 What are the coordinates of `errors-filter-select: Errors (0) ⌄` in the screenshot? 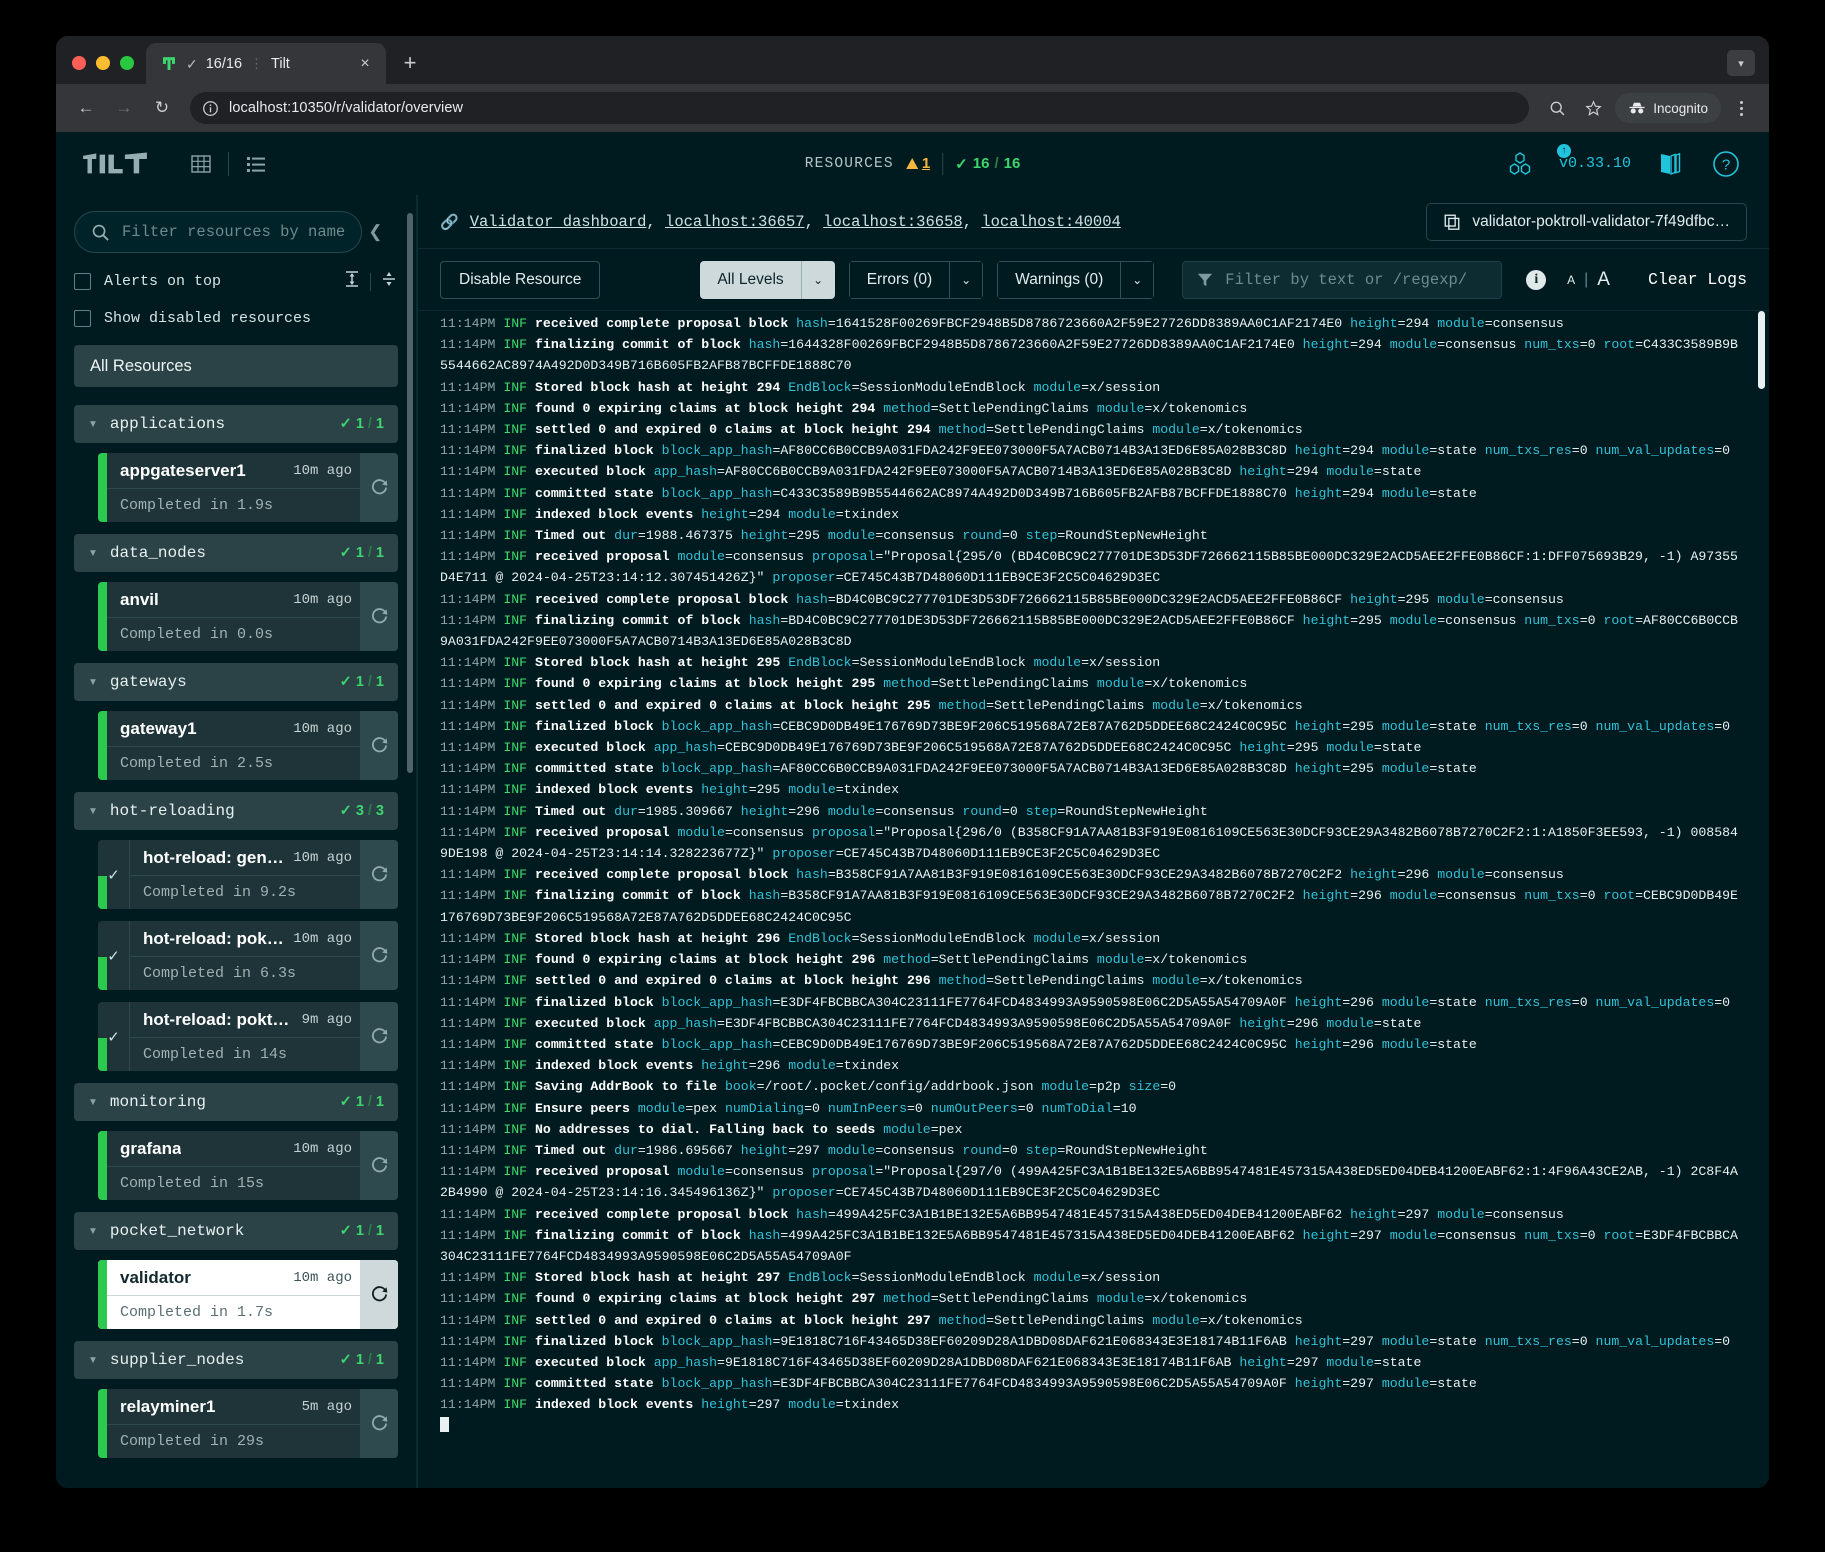 It's located at (916, 279).